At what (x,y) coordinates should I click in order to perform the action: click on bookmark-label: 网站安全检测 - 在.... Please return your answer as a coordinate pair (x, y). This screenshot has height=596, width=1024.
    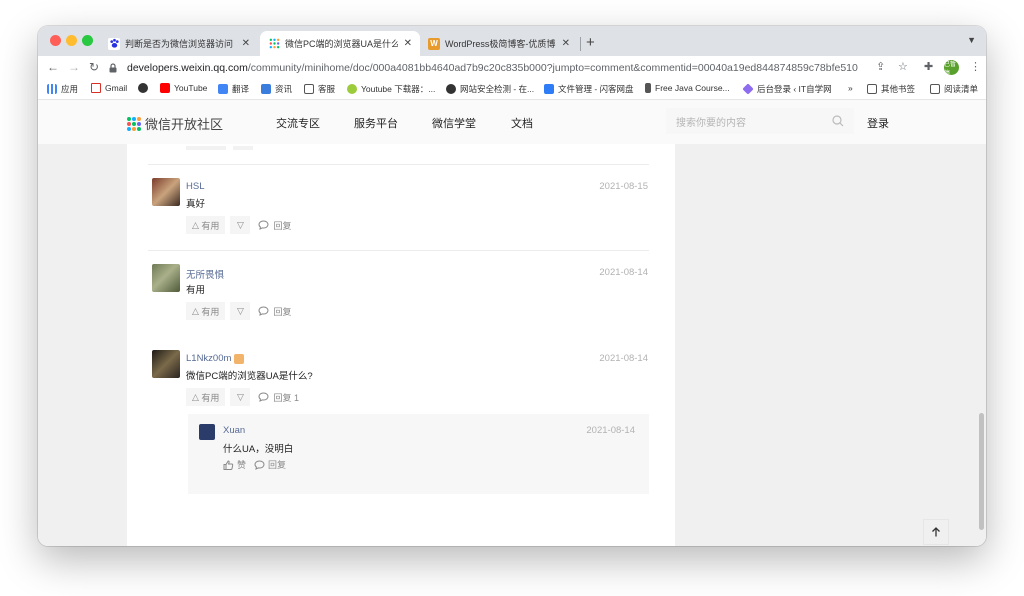
    Looking at the image, I should click on (497, 89).